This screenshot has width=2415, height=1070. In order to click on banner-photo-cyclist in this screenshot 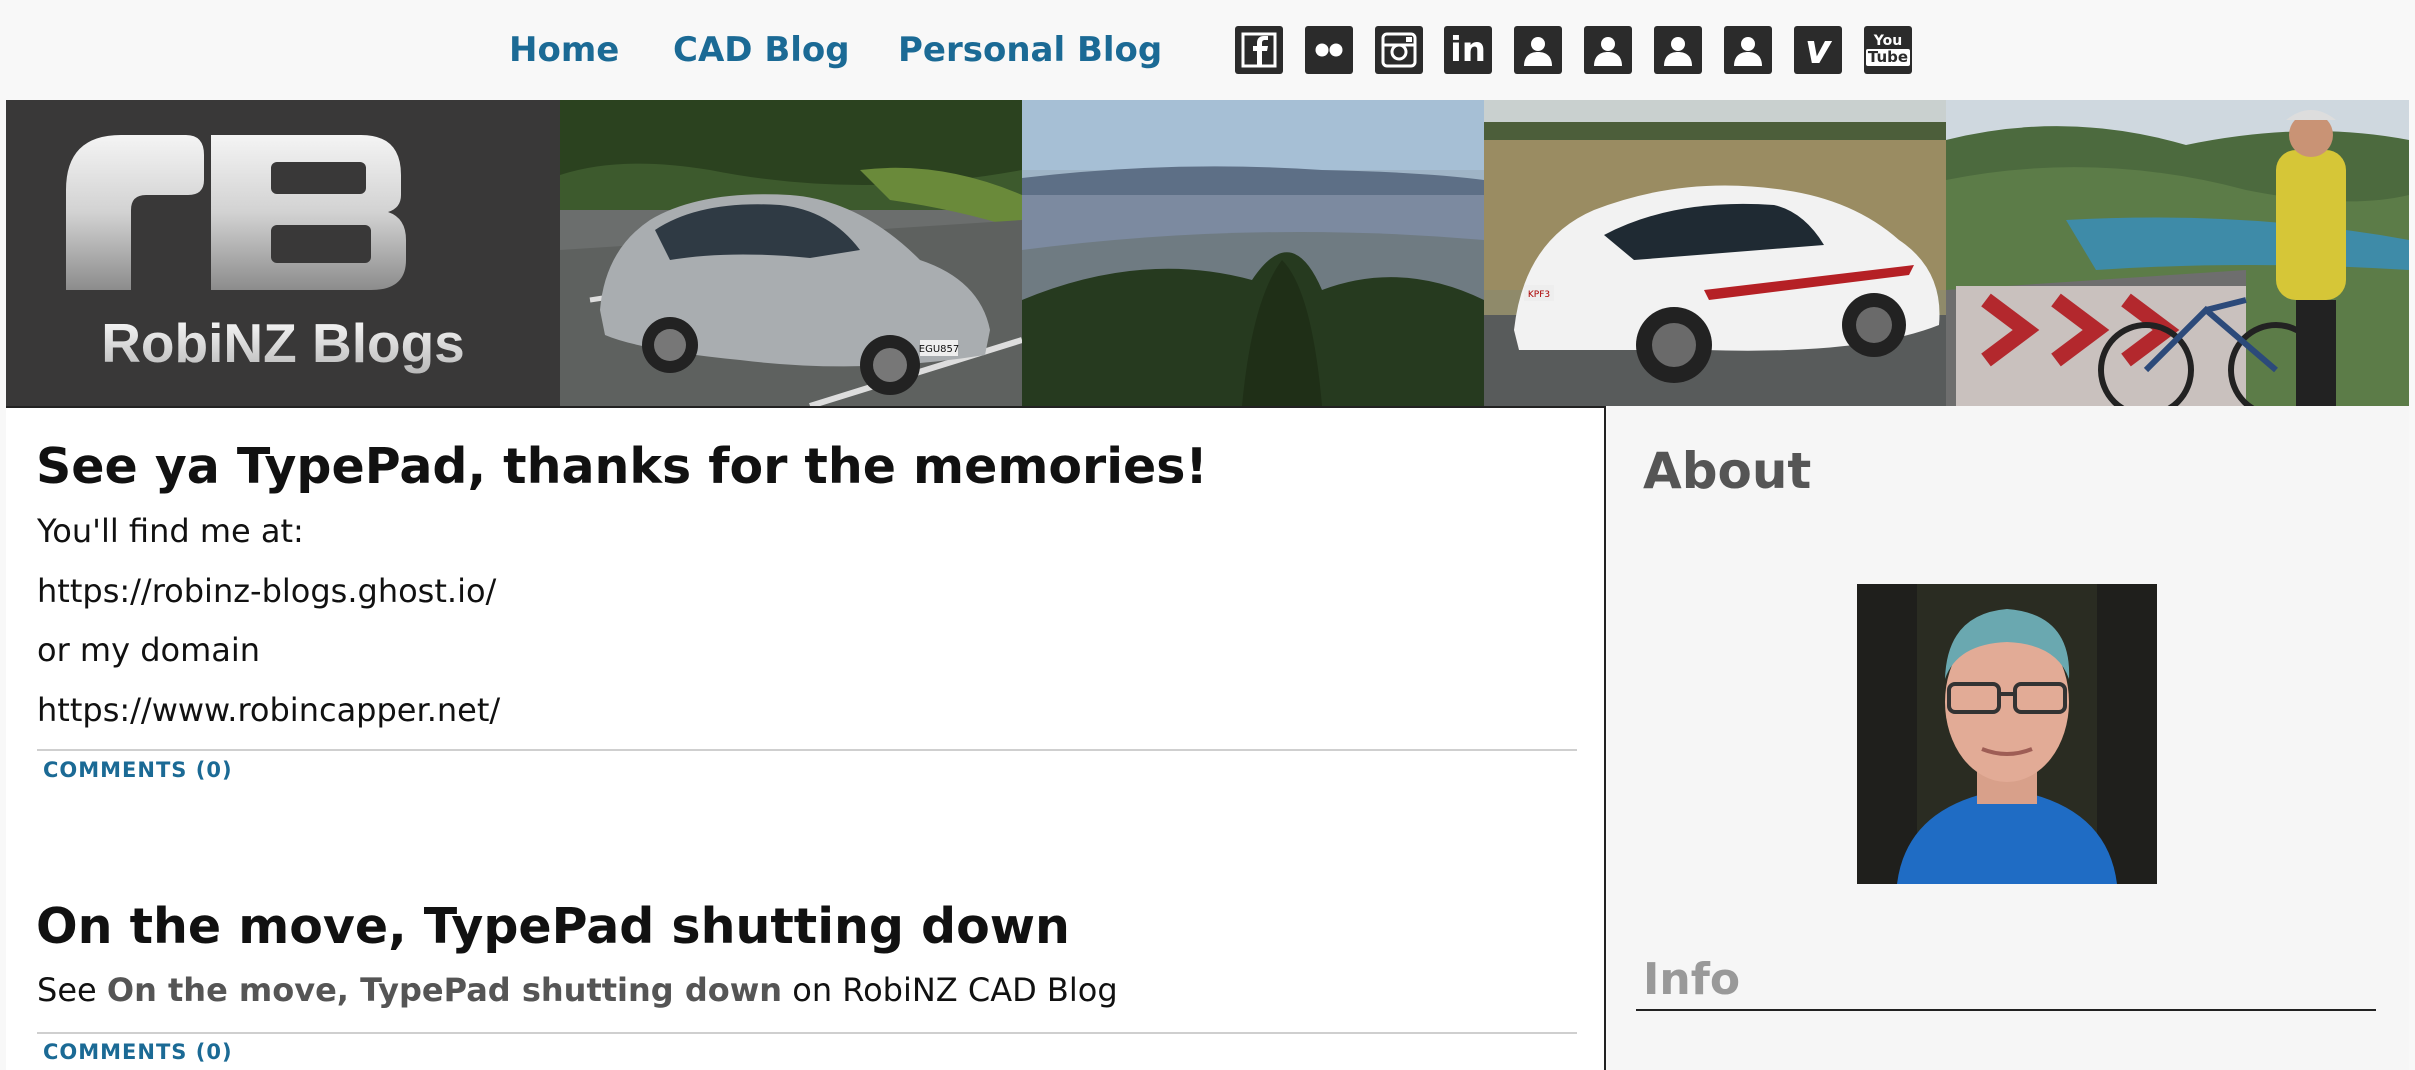, I will do `click(2177, 253)`.